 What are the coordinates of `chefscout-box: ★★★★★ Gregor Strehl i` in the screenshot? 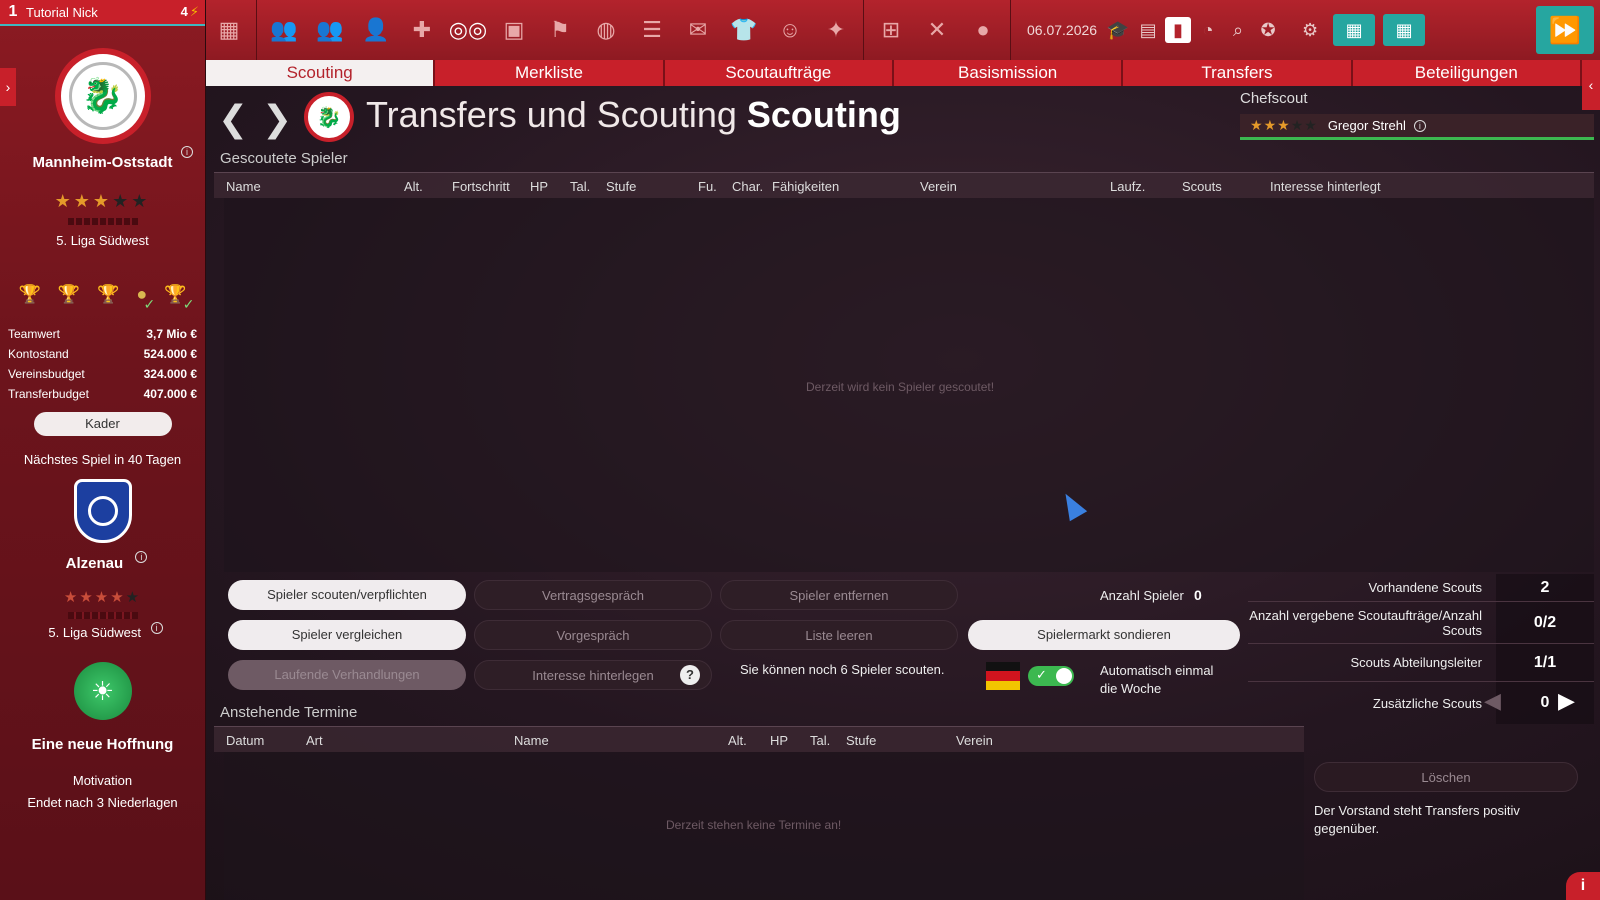 It's located at (1417, 127).